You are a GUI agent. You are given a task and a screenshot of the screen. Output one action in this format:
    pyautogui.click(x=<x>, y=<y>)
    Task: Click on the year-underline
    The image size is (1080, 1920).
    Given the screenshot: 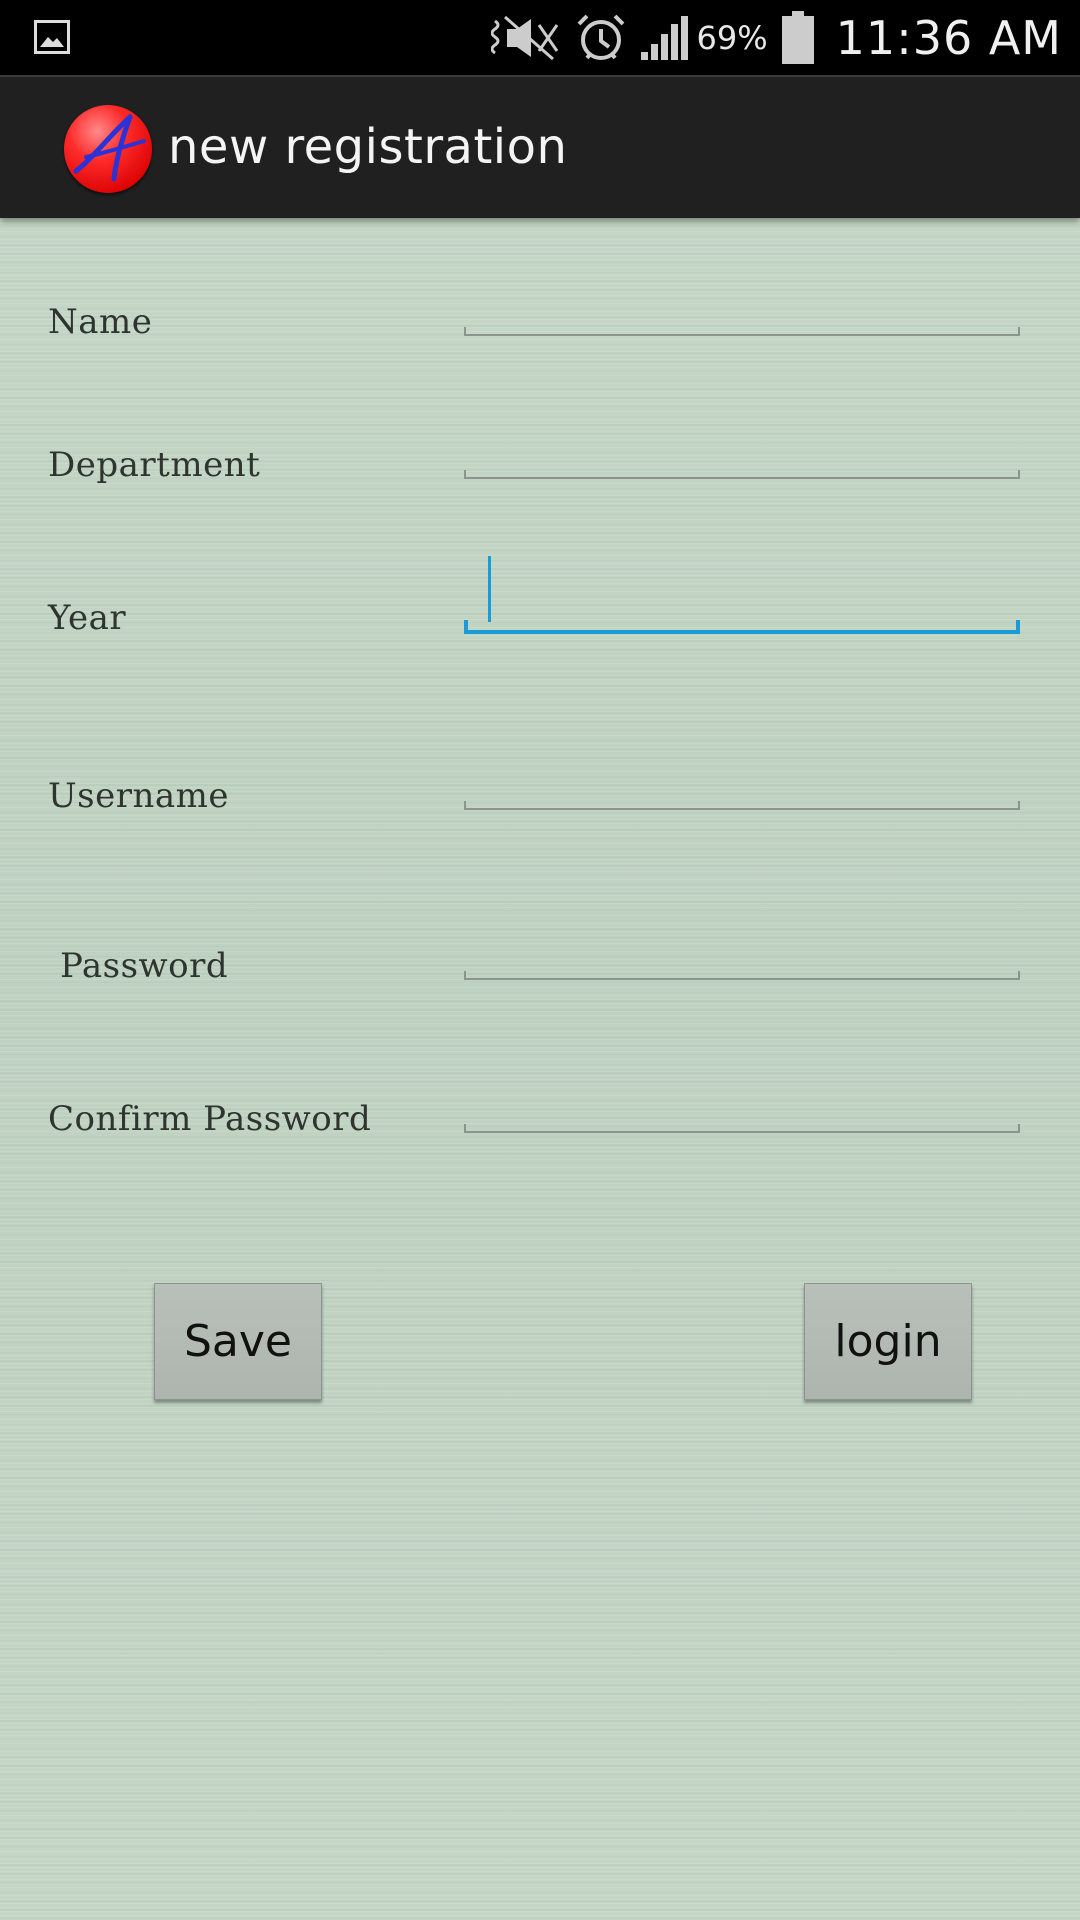 What is the action you would take?
    pyautogui.click(x=742, y=632)
    